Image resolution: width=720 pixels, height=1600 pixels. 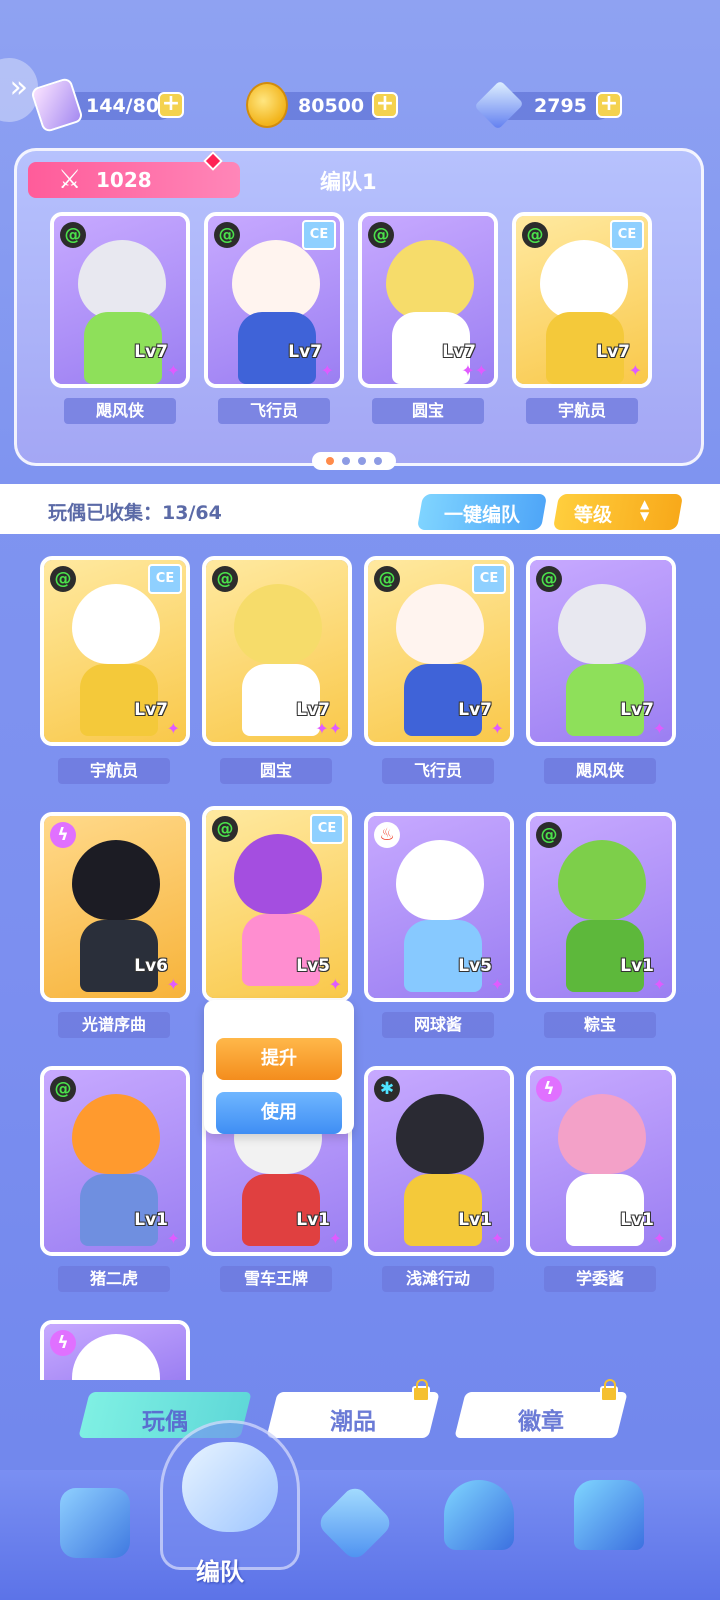 I want to click on member-name: 飞行员, so click(x=274, y=411).